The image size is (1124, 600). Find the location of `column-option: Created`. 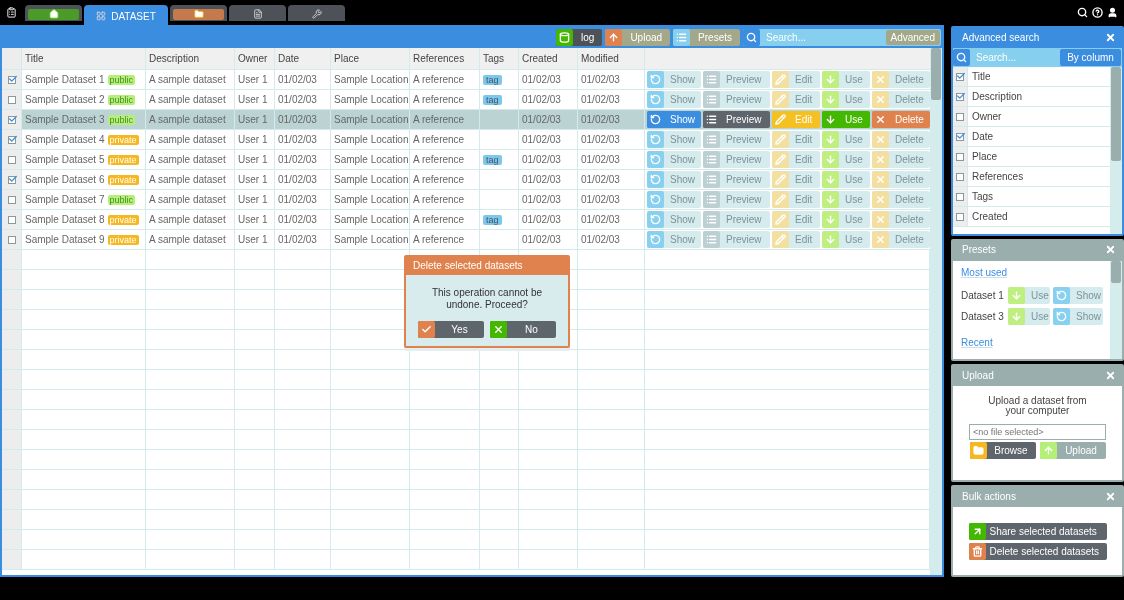

column-option: Created is located at coordinates (1039, 216).